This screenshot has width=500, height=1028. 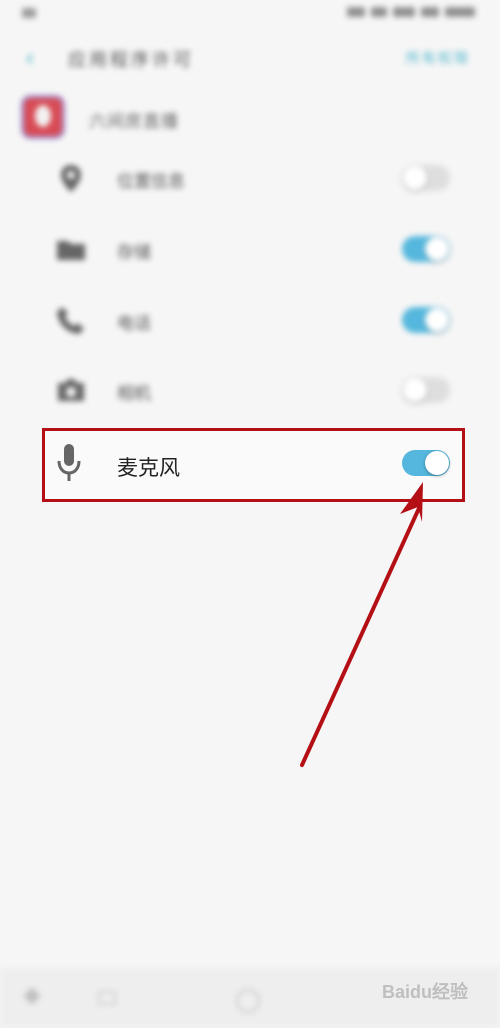 I want to click on phone-icon, so click(x=70, y=320).